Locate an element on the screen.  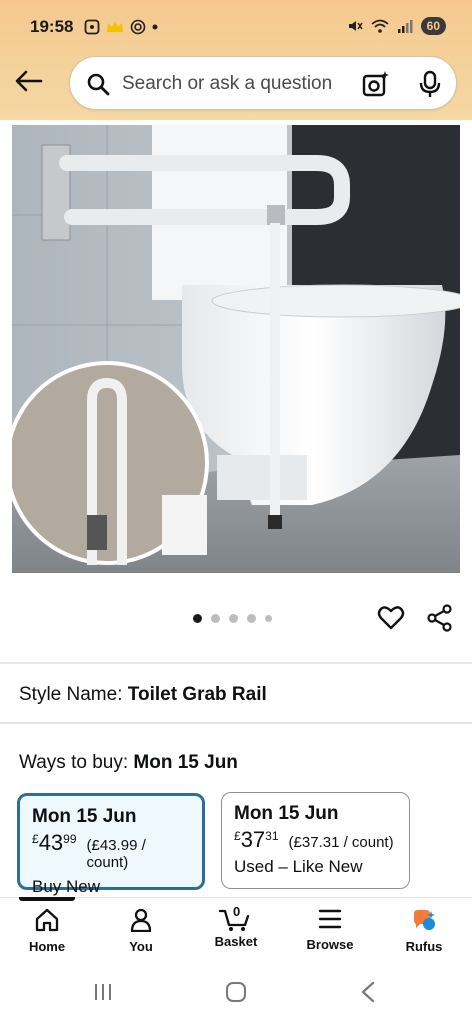
image-carousel-dots is located at coordinates (232, 618).